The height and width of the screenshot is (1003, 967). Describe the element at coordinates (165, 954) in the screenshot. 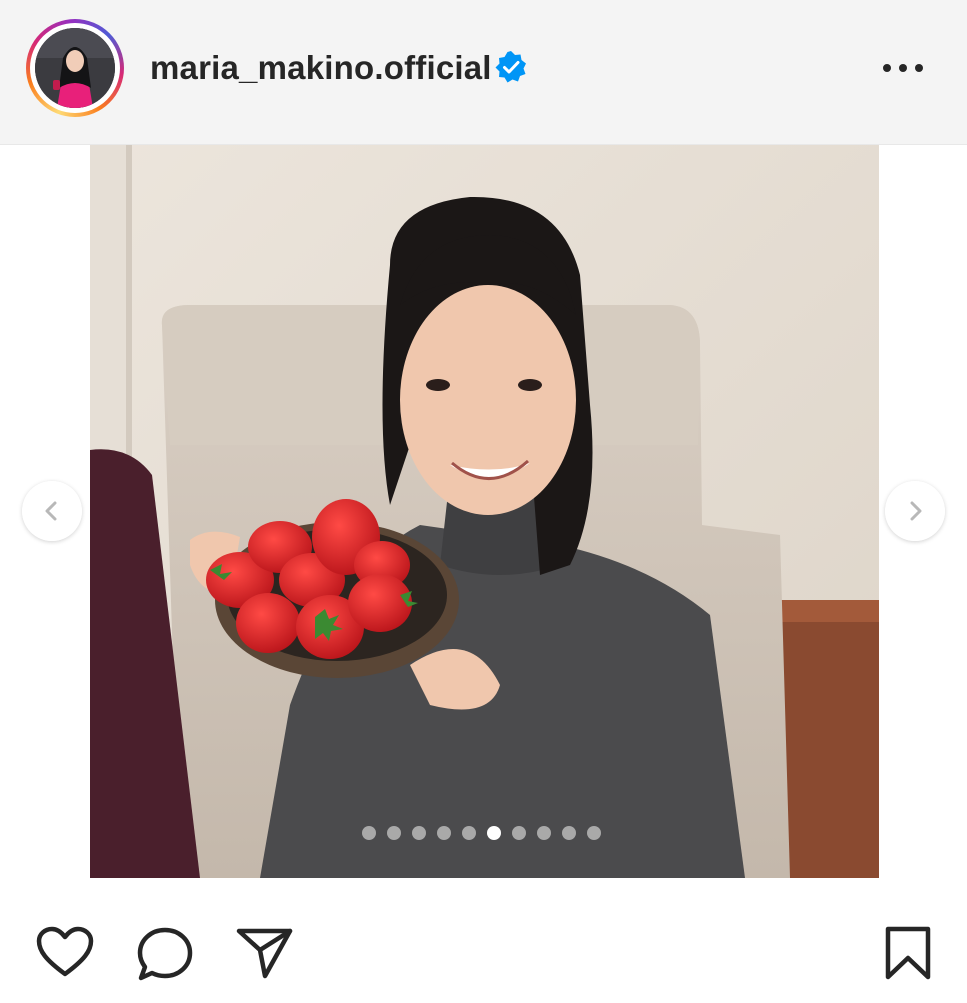

I see `comment-icon` at that location.